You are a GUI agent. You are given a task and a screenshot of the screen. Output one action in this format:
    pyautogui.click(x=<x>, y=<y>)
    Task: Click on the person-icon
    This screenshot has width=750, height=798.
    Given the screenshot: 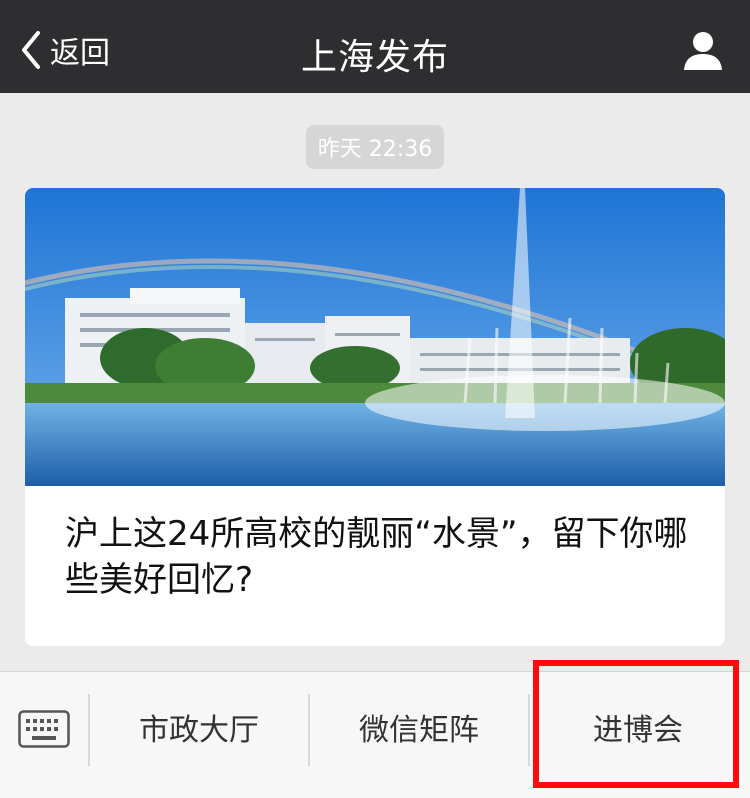 What is the action you would take?
    pyautogui.click(x=703, y=51)
    